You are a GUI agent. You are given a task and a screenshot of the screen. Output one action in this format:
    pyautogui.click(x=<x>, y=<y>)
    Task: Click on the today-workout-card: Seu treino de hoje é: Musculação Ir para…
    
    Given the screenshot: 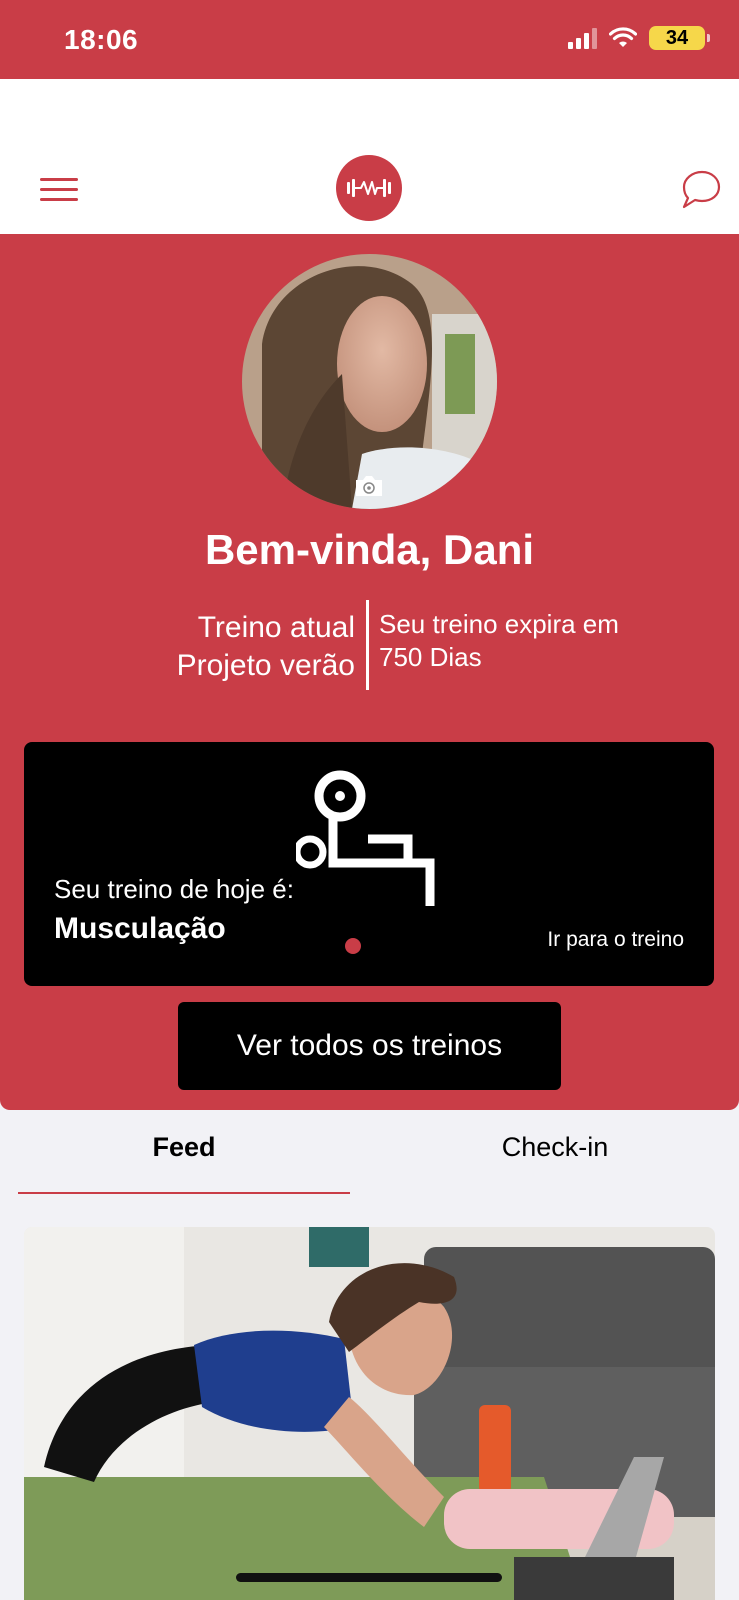 What is the action you would take?
    pyautogui.click(x=369, y=864)
    